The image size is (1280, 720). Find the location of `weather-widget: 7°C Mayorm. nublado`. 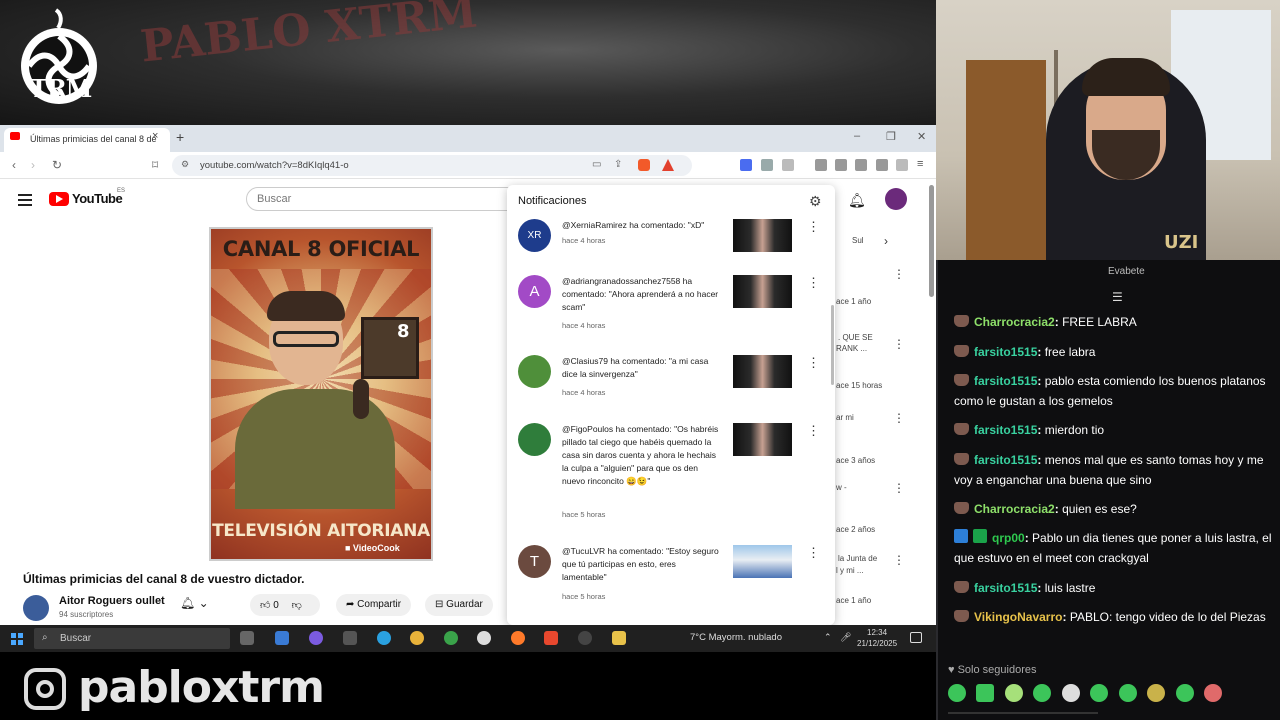

weather-widget: 7°C Mayorm. nublado is located at coordinates (736, 637).